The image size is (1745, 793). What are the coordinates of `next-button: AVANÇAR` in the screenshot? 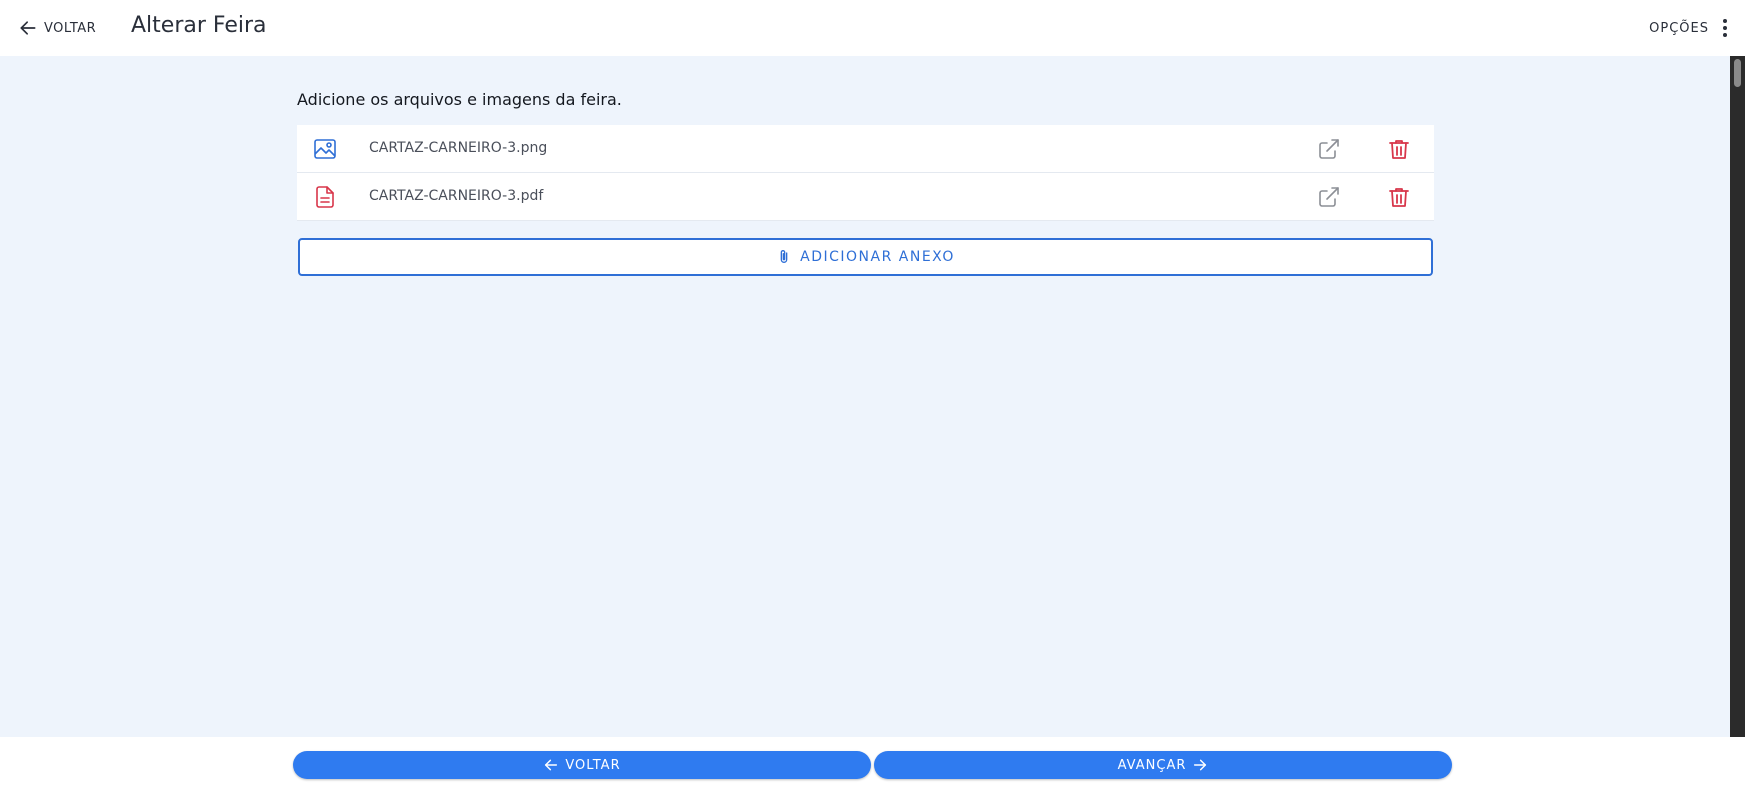 It's located at (1163, 765).